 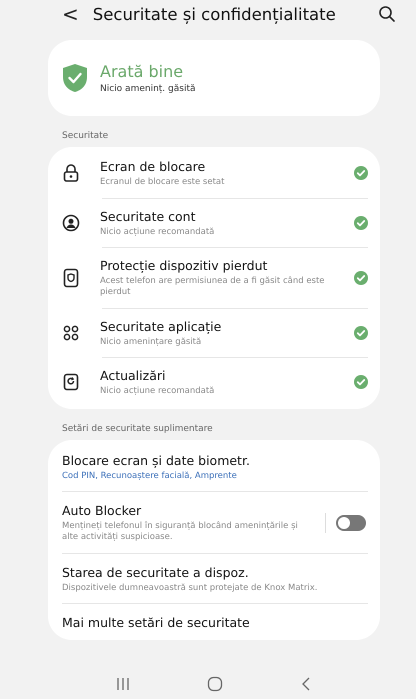 I want to click on account-icon, so click(x=71, y=223).